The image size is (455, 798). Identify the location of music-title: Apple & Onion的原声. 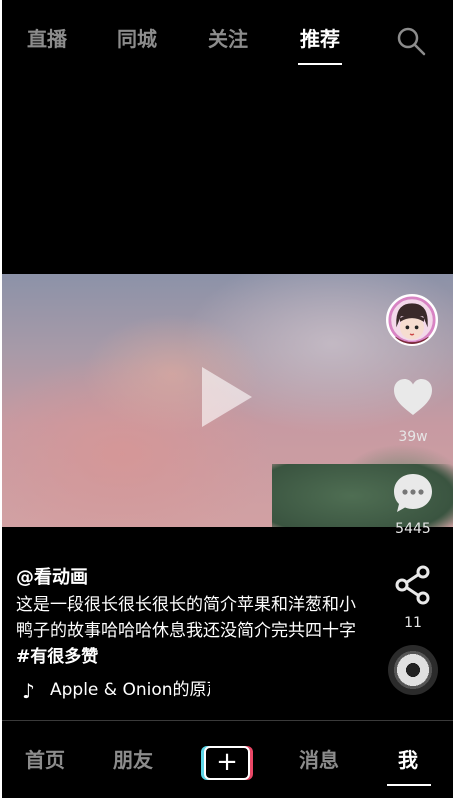
(130, 690).